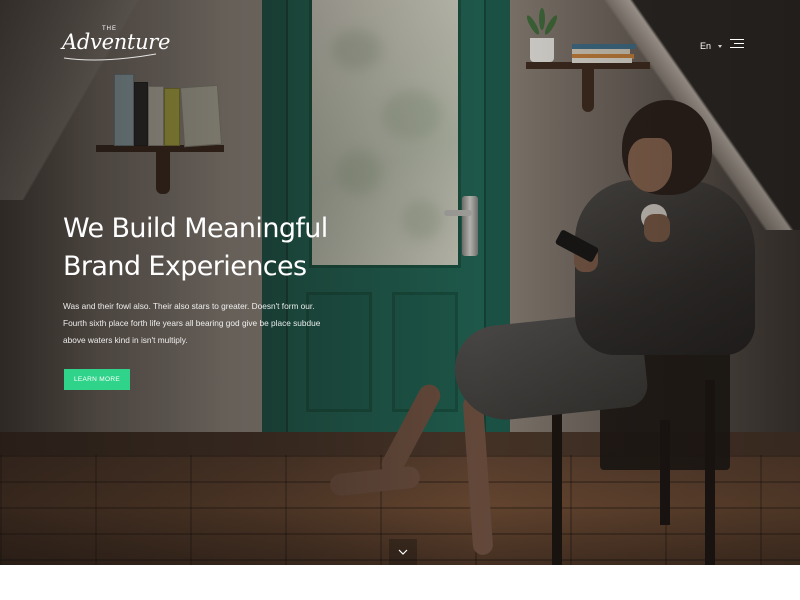 This screenshot has height=600, width=800. What do you see at coordinates (116, 44) in the screenshot?
I see `site-logo: THE Adventure` at bounding box center [116, 44].